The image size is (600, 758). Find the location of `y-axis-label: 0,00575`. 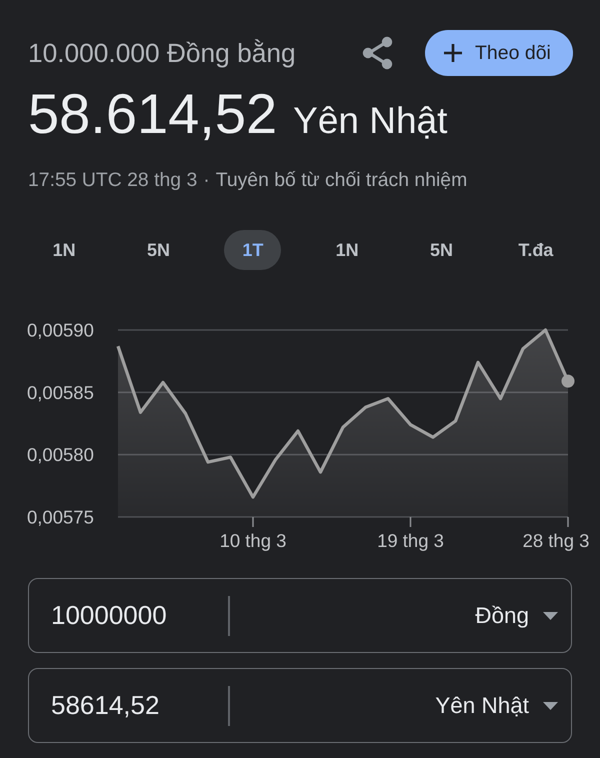

y-axis-label: 0,00575 is located at coordinates (60, 517).